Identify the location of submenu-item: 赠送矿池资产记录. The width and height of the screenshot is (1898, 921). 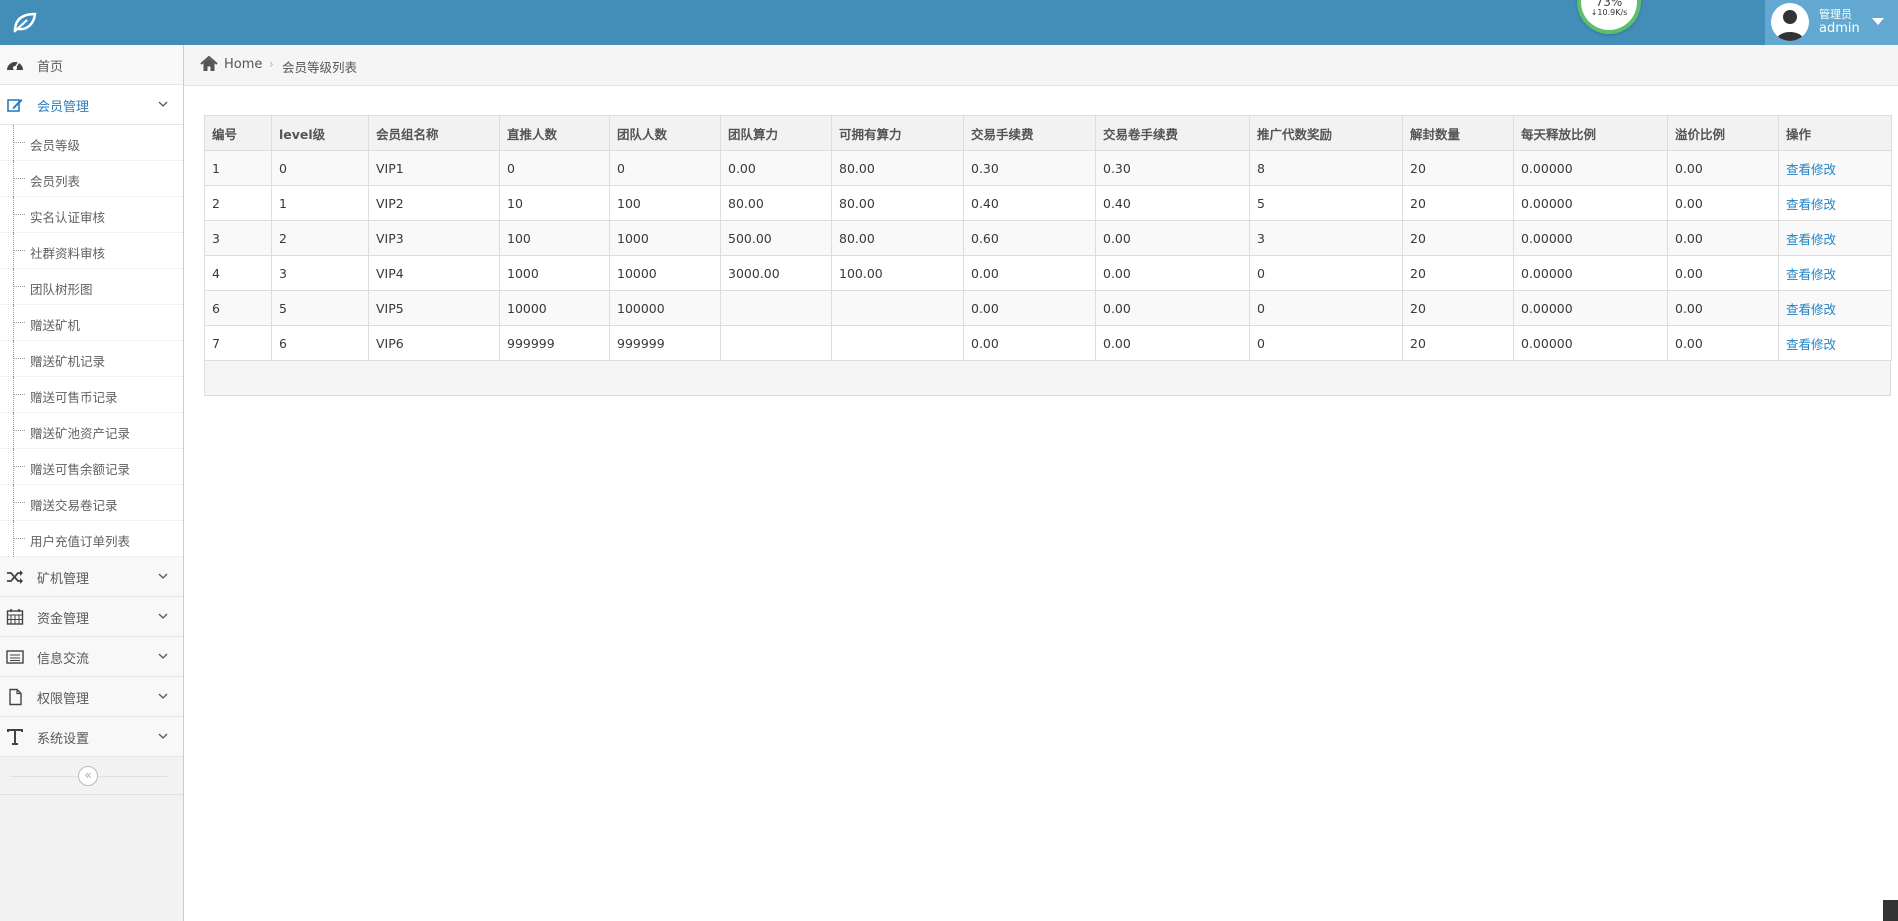
(91, 431).